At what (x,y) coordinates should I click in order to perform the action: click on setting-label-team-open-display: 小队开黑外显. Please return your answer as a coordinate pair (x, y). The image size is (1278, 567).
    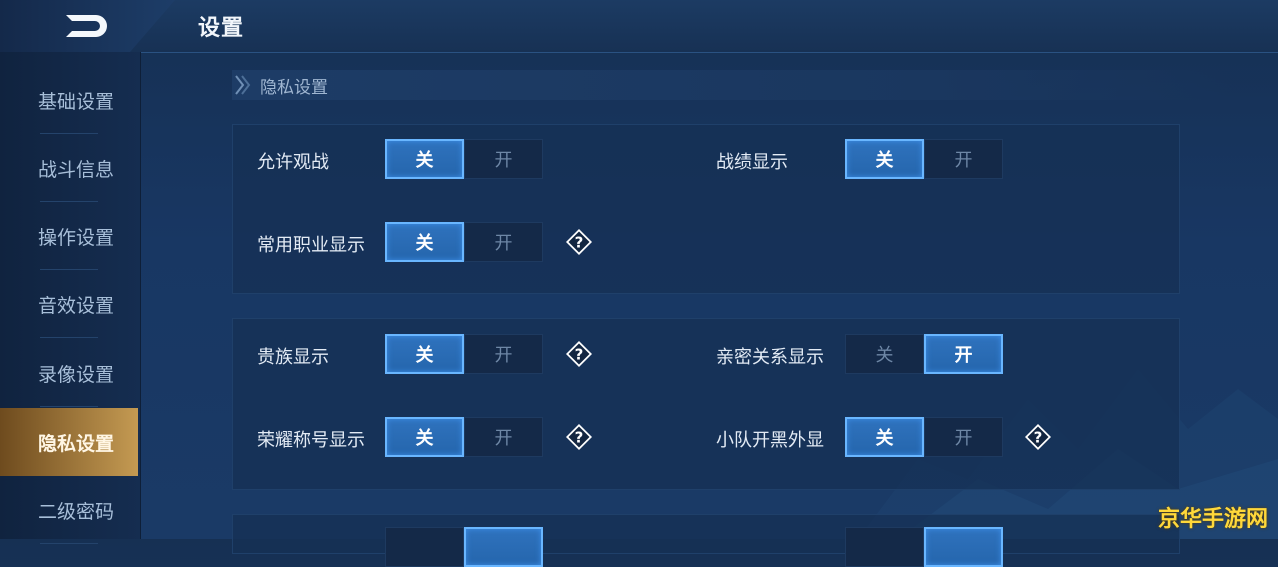
    Looking at the image, I should click on (770, 440).